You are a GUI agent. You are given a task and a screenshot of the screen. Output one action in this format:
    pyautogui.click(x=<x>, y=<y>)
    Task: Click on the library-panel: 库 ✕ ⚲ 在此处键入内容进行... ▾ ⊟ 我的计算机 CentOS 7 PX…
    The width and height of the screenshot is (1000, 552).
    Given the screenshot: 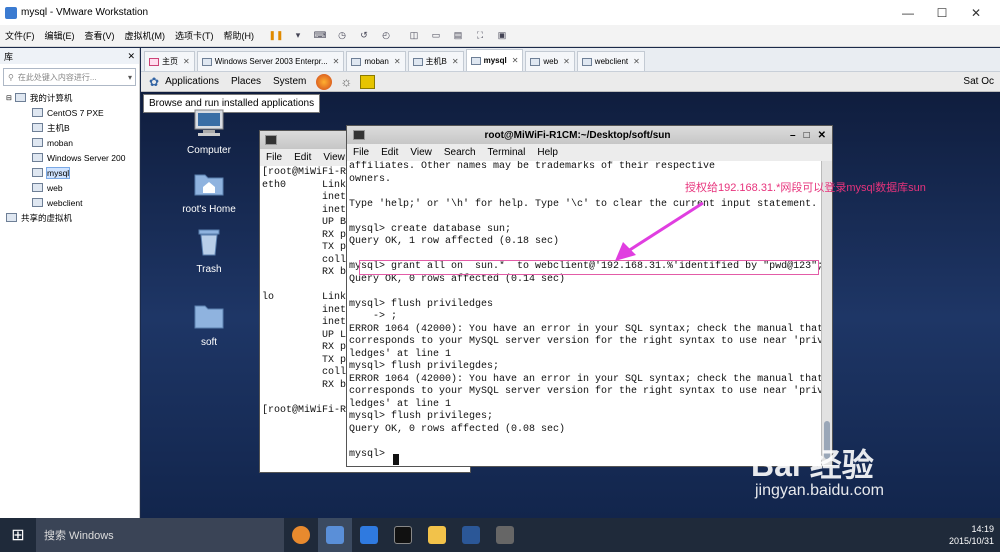 What is the action you would take?
    pyautogui.click(x=70, y=283)
    